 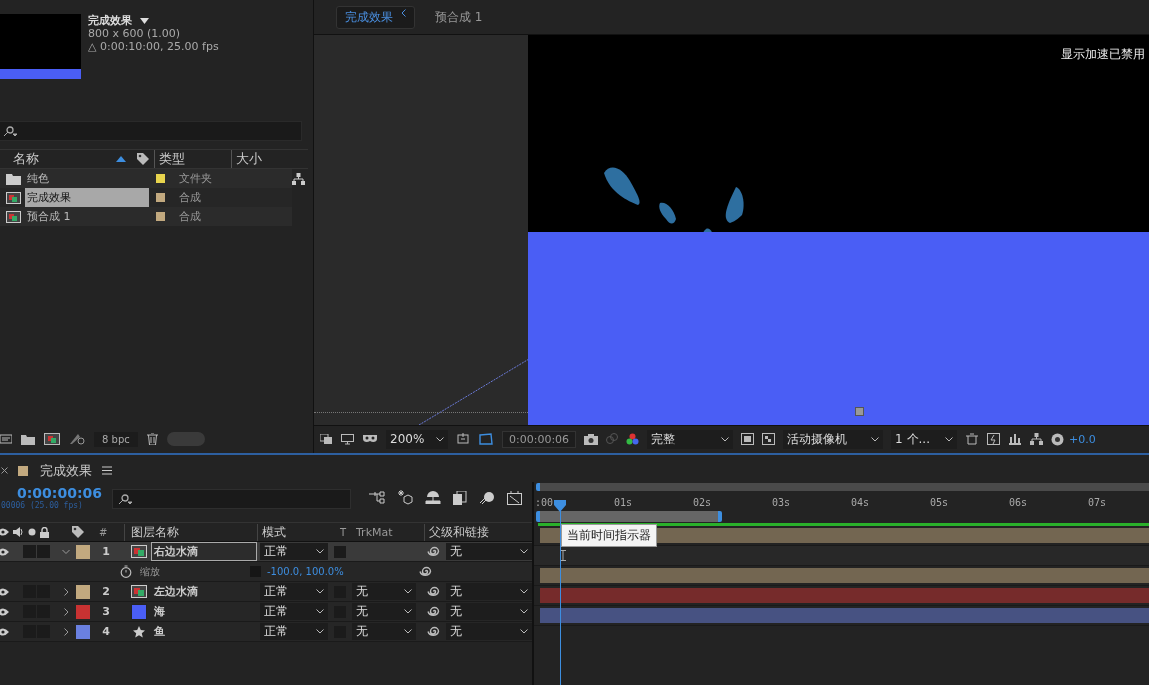 I want to click on lock-icon, so click(x=44, y=532).